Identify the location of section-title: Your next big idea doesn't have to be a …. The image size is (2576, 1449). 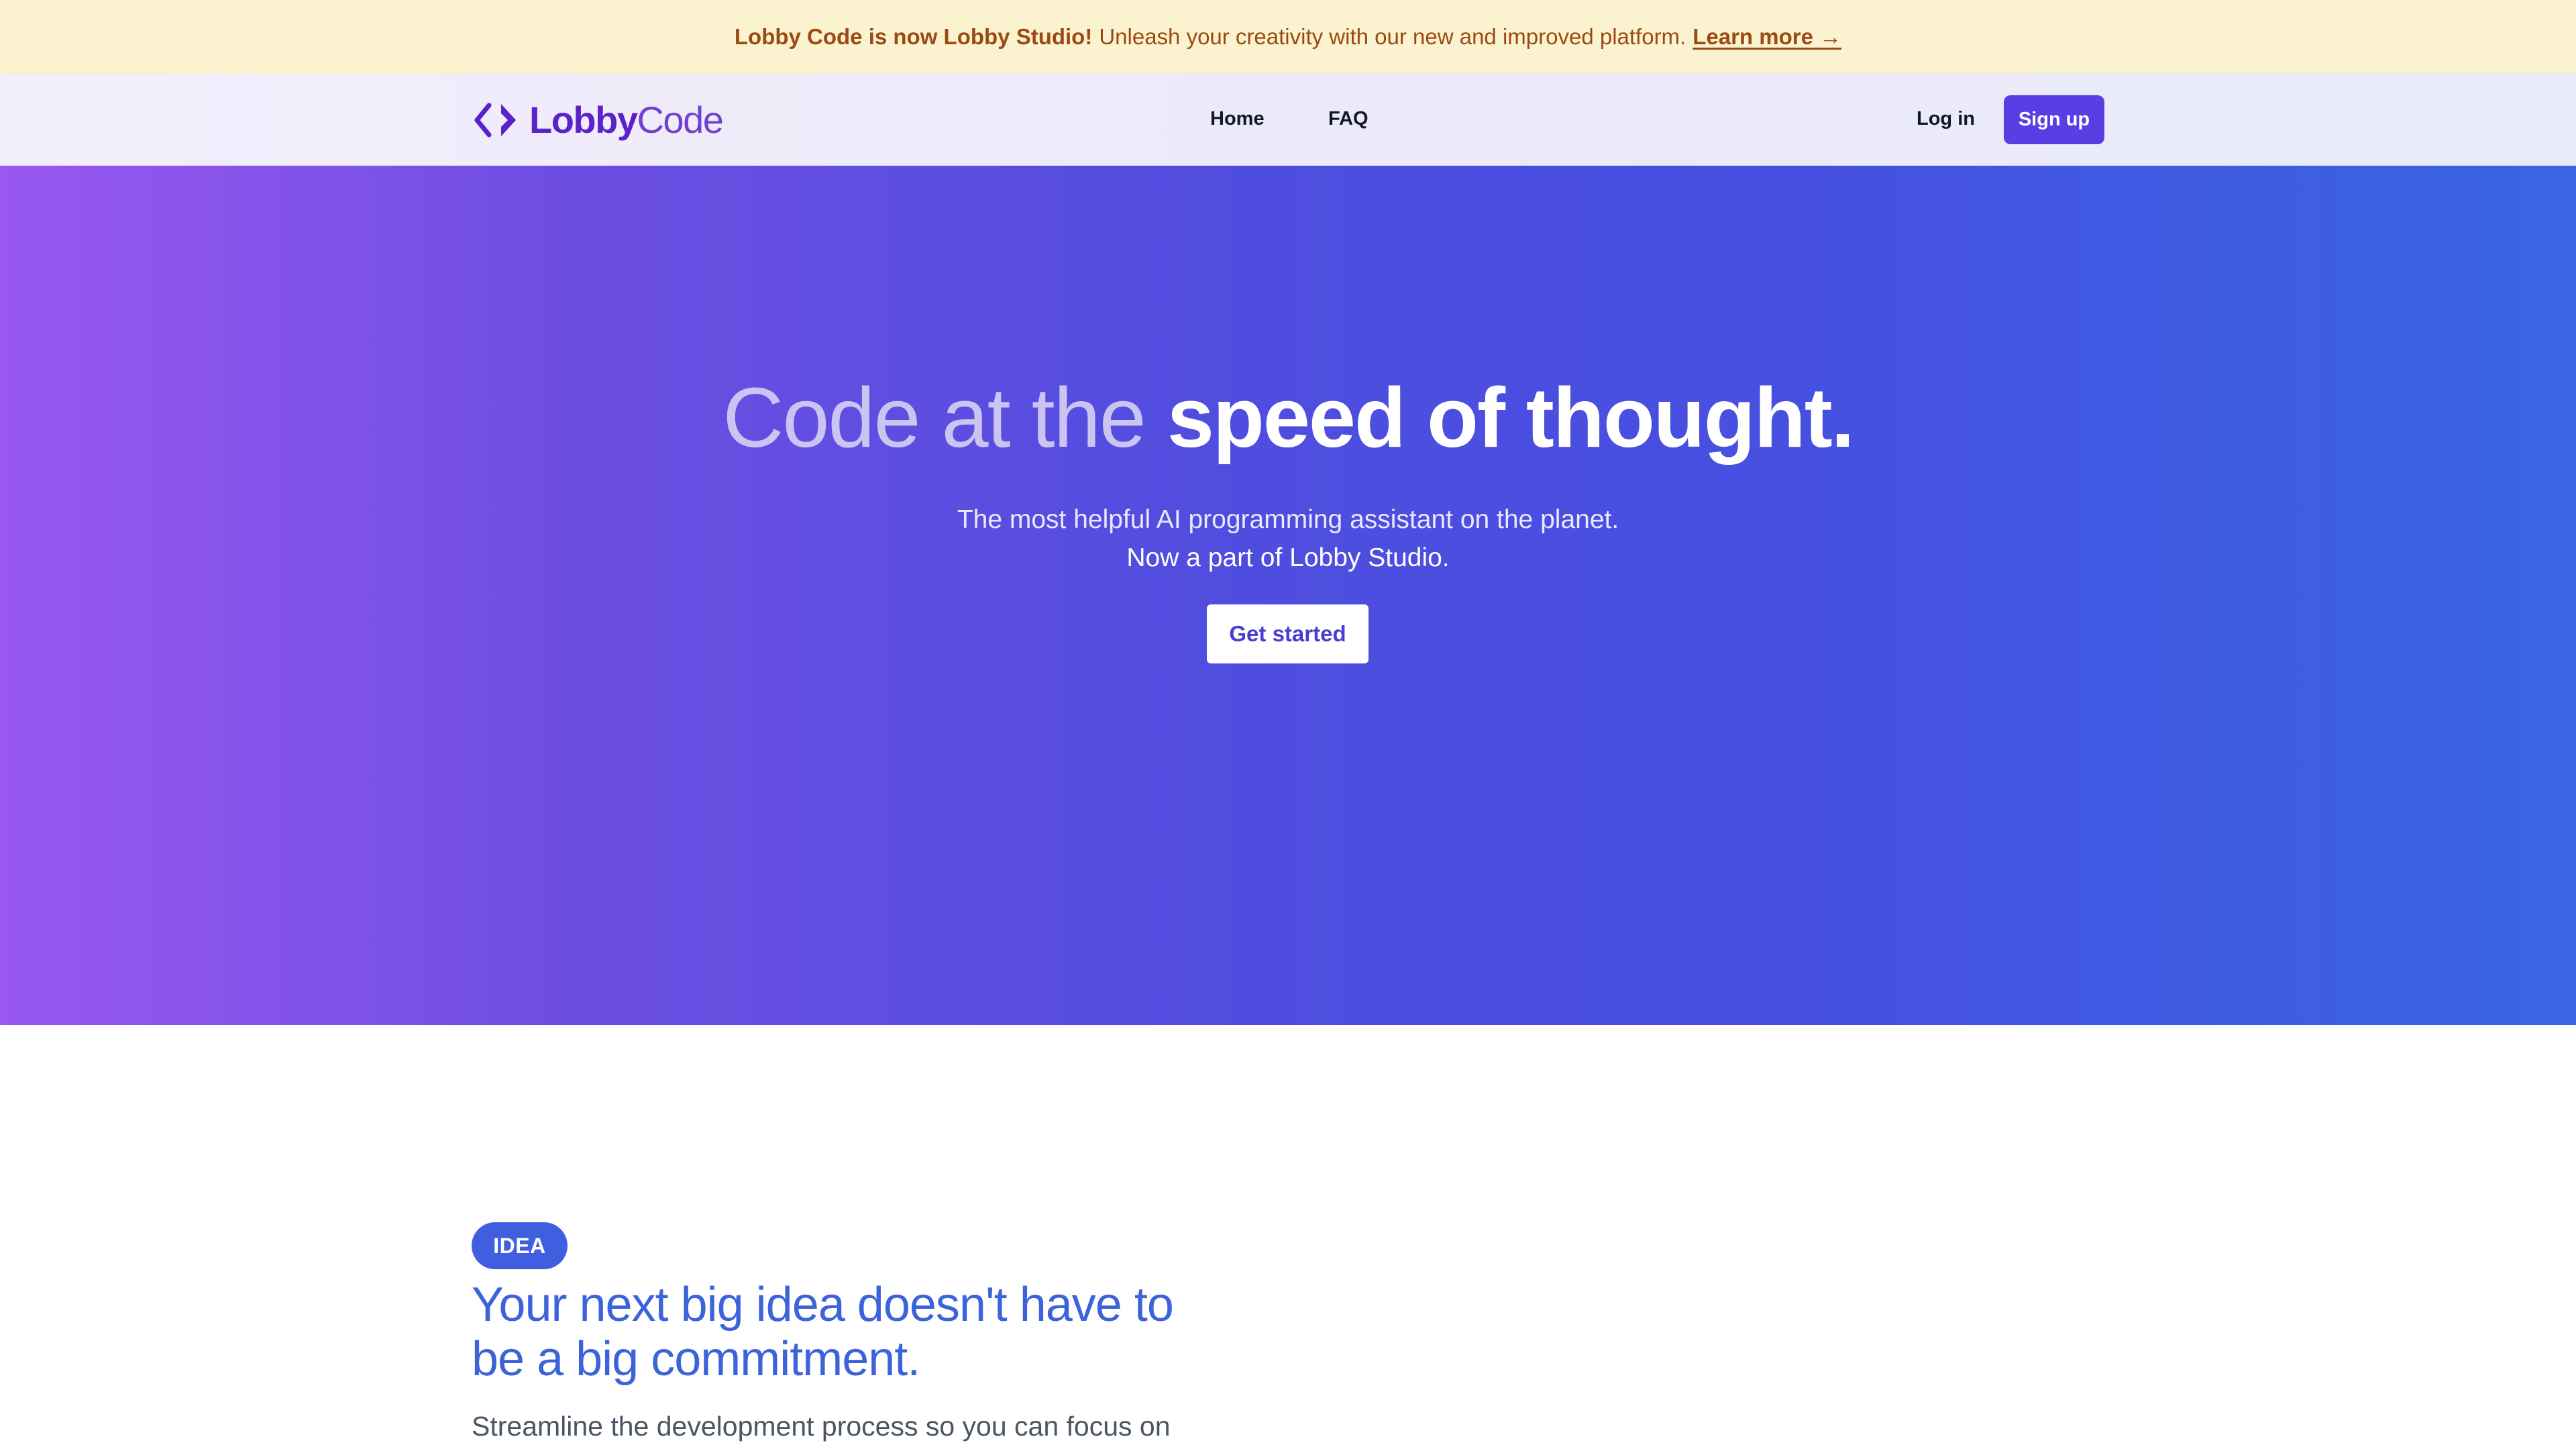
(823, 1332).